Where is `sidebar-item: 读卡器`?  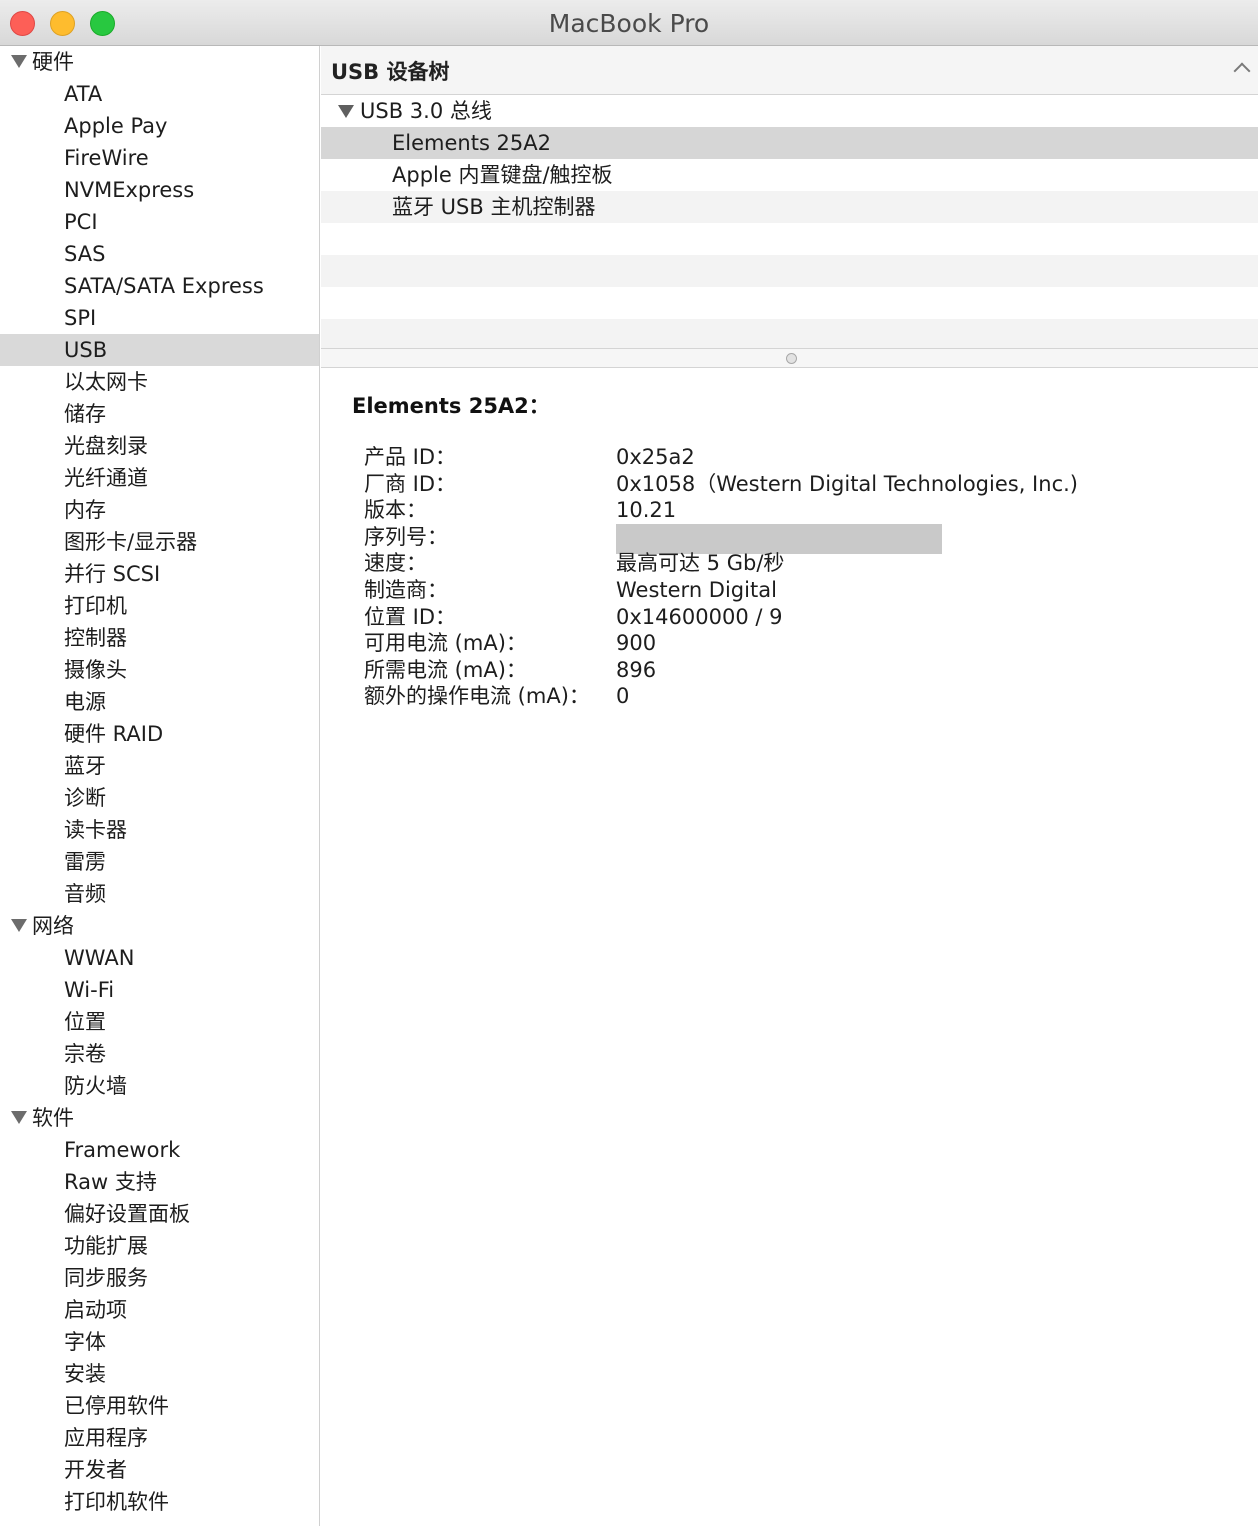 sidebar-item: 读卡器 is located at coordinates (159, 830).